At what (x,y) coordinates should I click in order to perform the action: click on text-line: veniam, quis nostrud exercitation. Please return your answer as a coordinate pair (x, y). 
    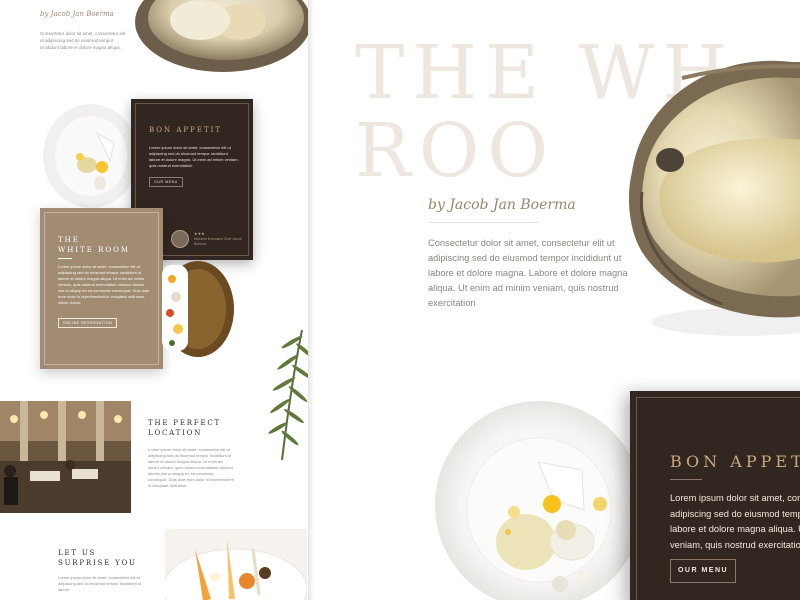
    Looking at the image, I should click on (735, 544).